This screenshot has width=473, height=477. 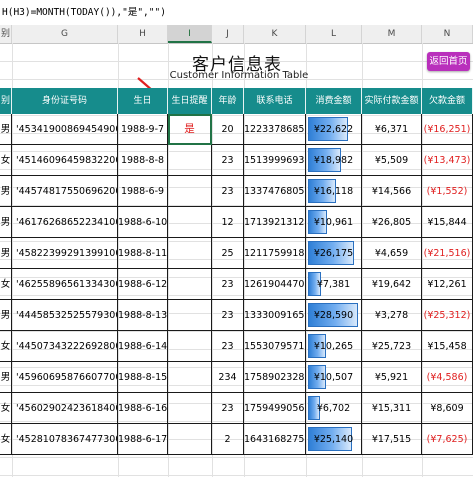 What do you see at coordinates (6, 34) in the screenshot?
I see `column-header-f: 别` at bounding box center [6, 34].